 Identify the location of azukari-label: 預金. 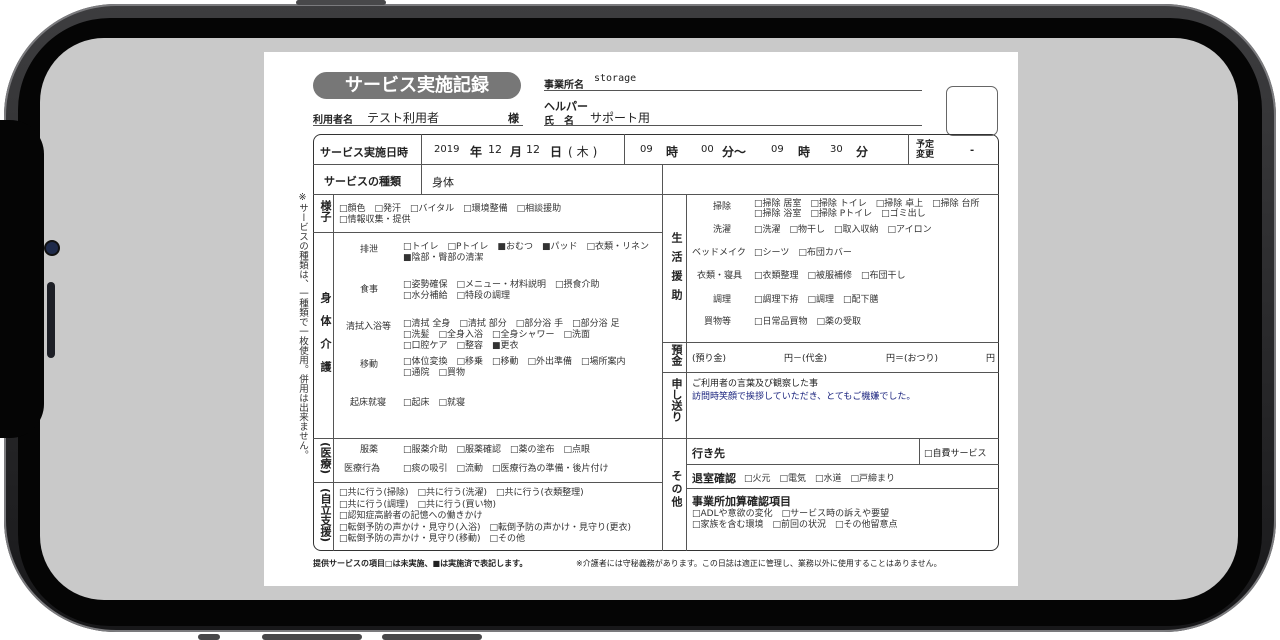
(676, 355).